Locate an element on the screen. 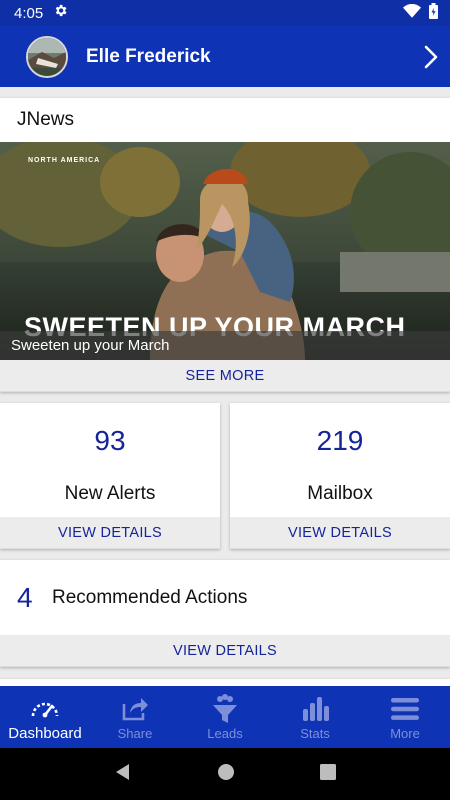  nav-more: More is located at coordinates (405, 717).